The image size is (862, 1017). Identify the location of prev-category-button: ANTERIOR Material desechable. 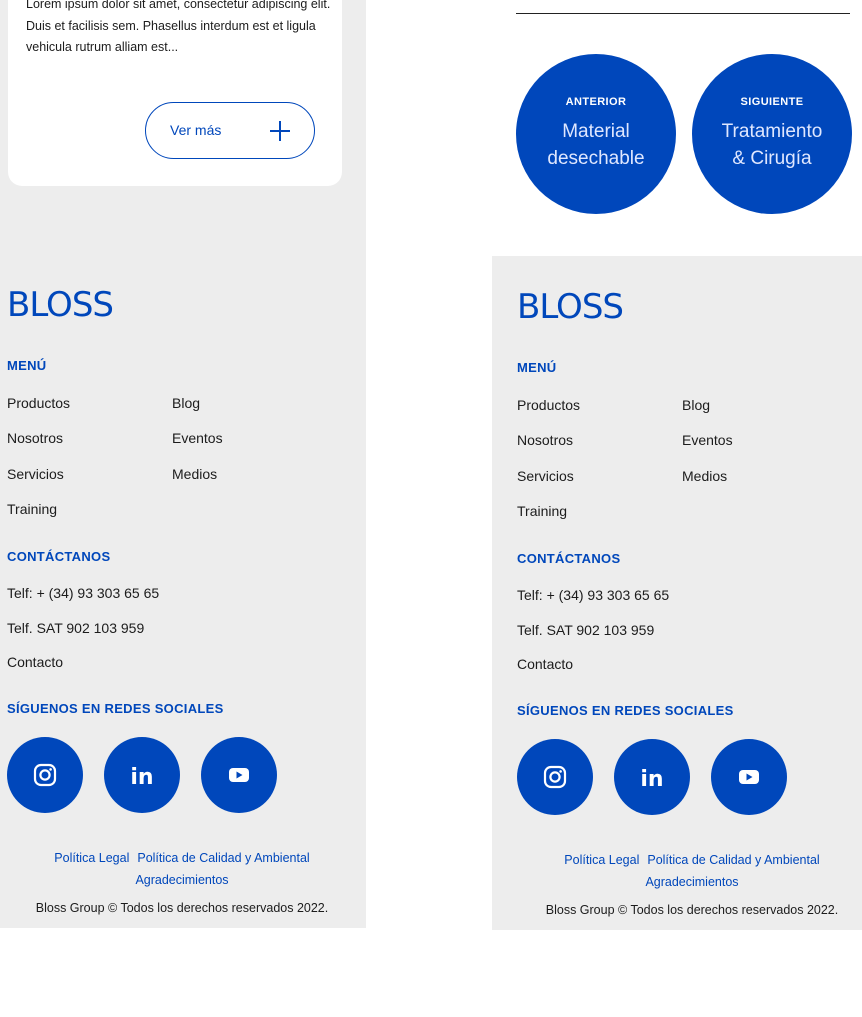
(596, 134).